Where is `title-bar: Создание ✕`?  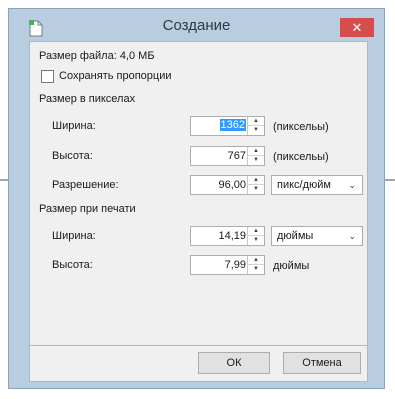 title-bar: Создание ✕ is located at coordinates (196, 25).